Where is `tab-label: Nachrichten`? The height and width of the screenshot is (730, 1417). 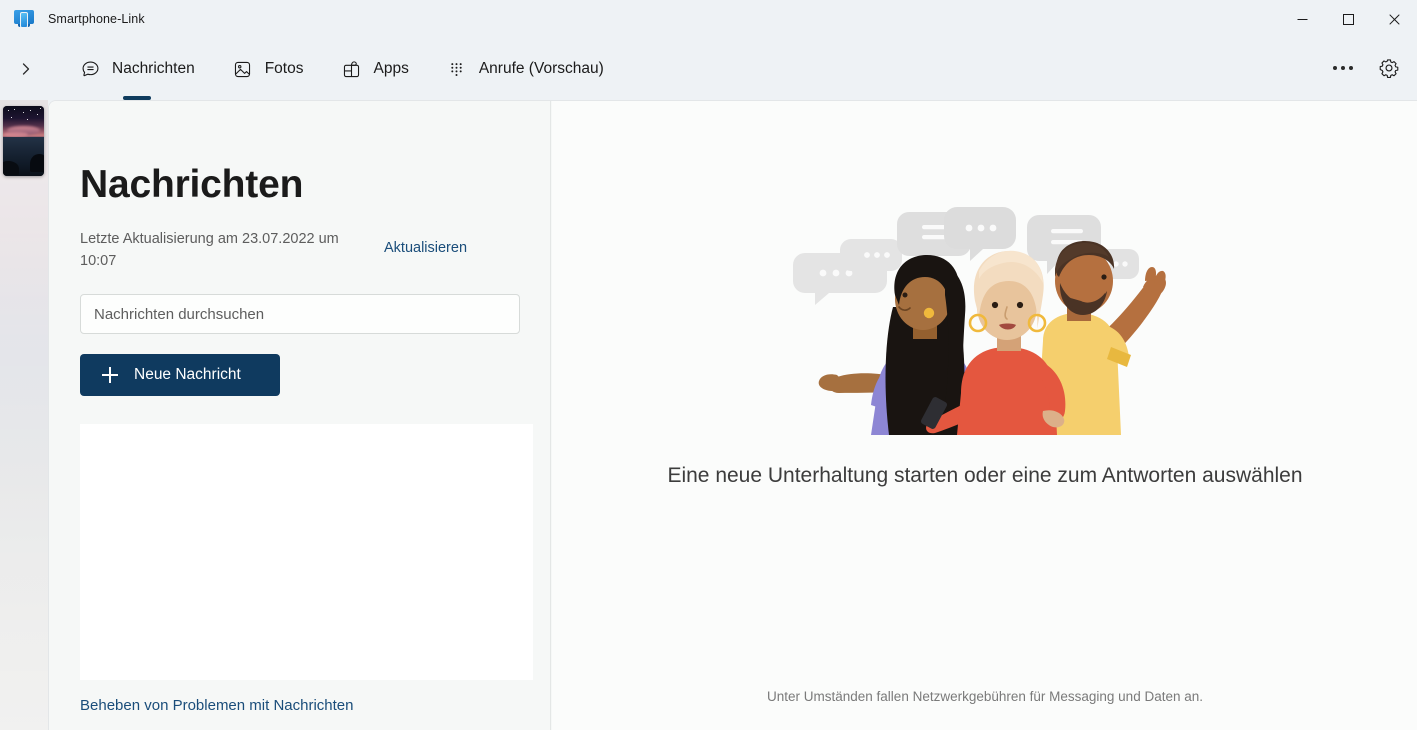 tab-label: Nachrichten is located at coordinates (153, 68).